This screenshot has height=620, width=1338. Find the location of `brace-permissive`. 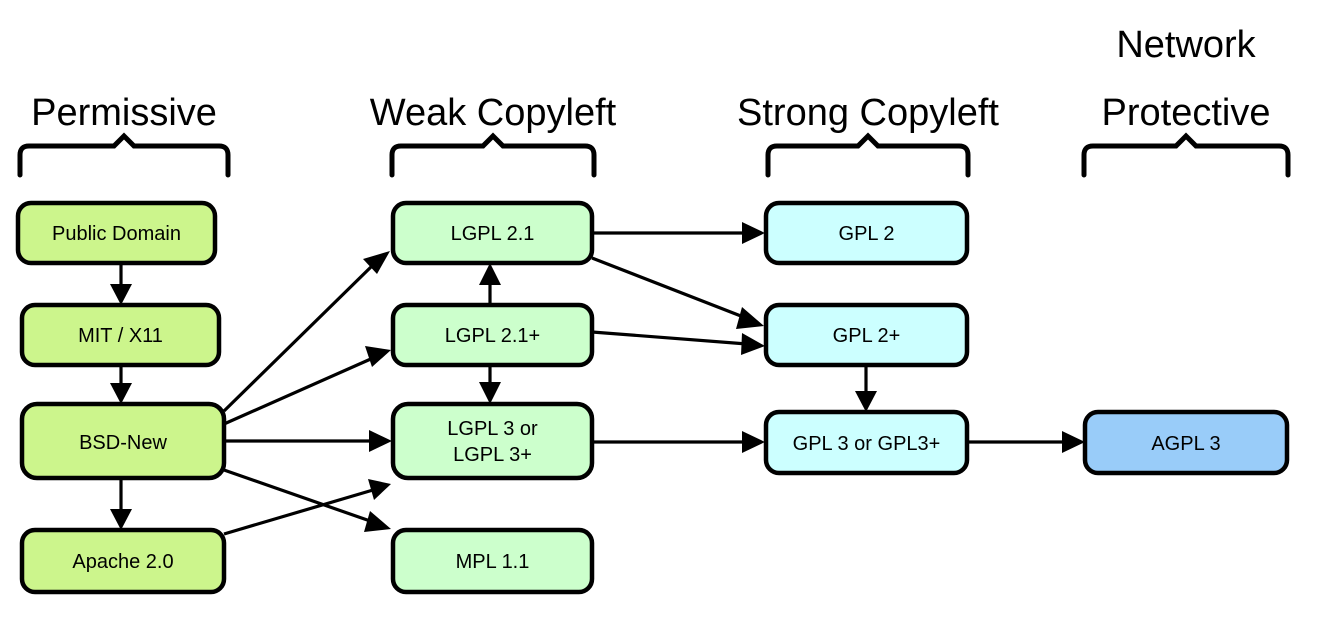

brace-permissive is located at coordinates (124, 155).